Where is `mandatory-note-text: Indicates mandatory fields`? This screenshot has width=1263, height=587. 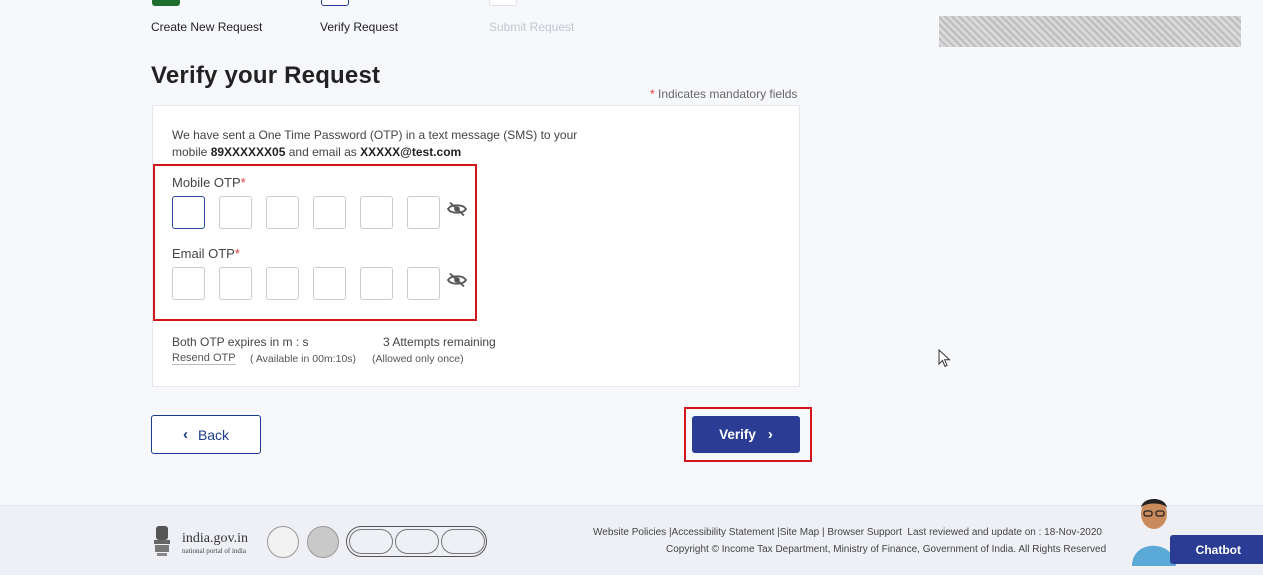 mandatory-note-text: Indicates mandatory fields is located at coordinates (728, 94).